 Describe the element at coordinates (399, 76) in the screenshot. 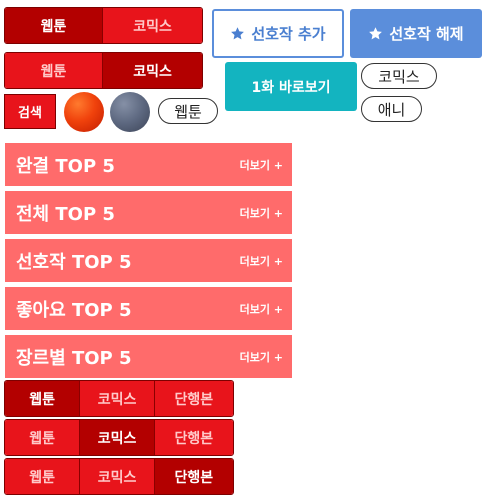

I see `comics-pill: 코믹스` at that location.